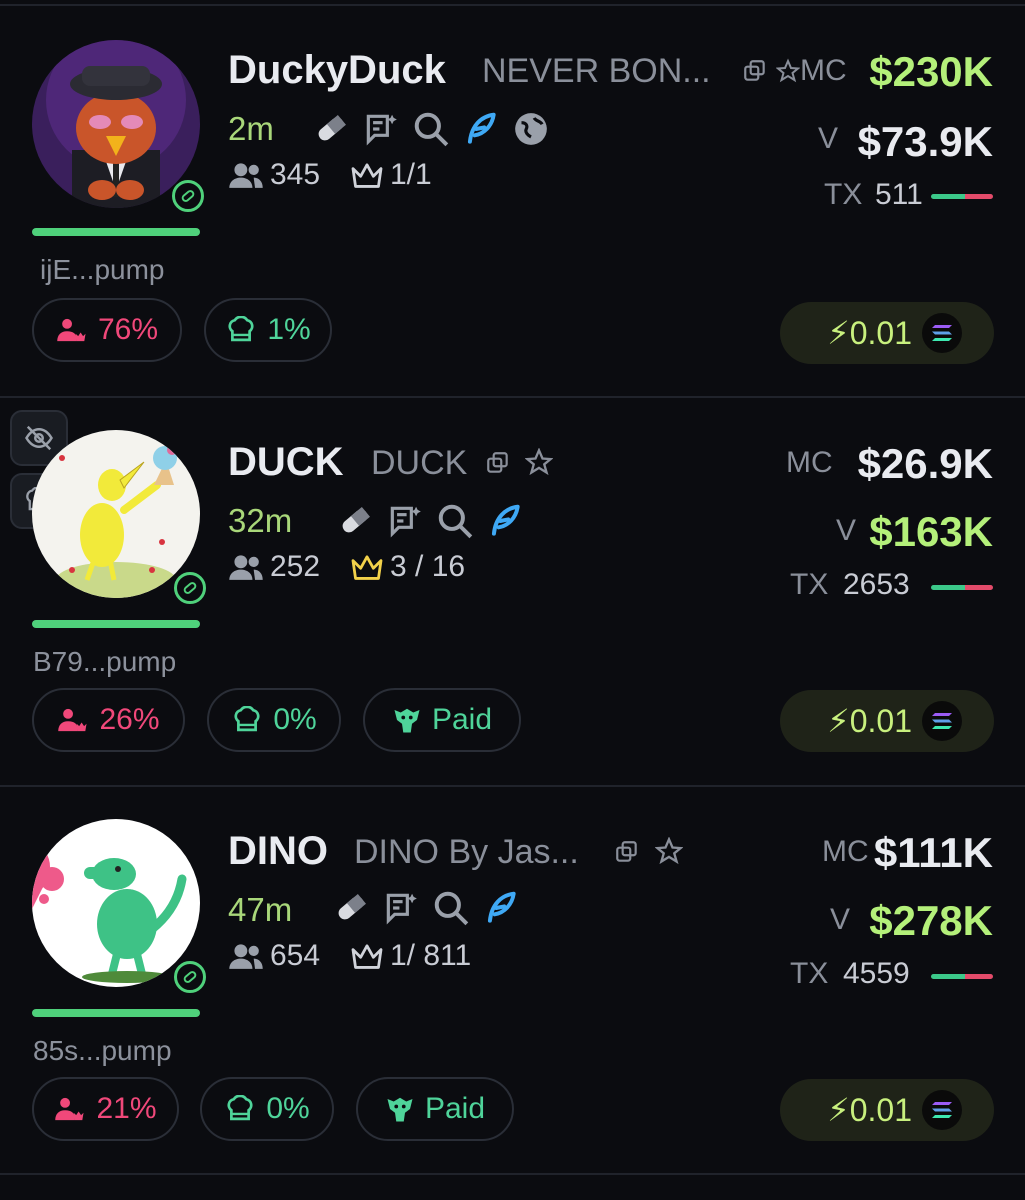  Describe the element at coordinates (268, 330) in the screenshot. I see `dev-percent-pill: 1%` at that location.